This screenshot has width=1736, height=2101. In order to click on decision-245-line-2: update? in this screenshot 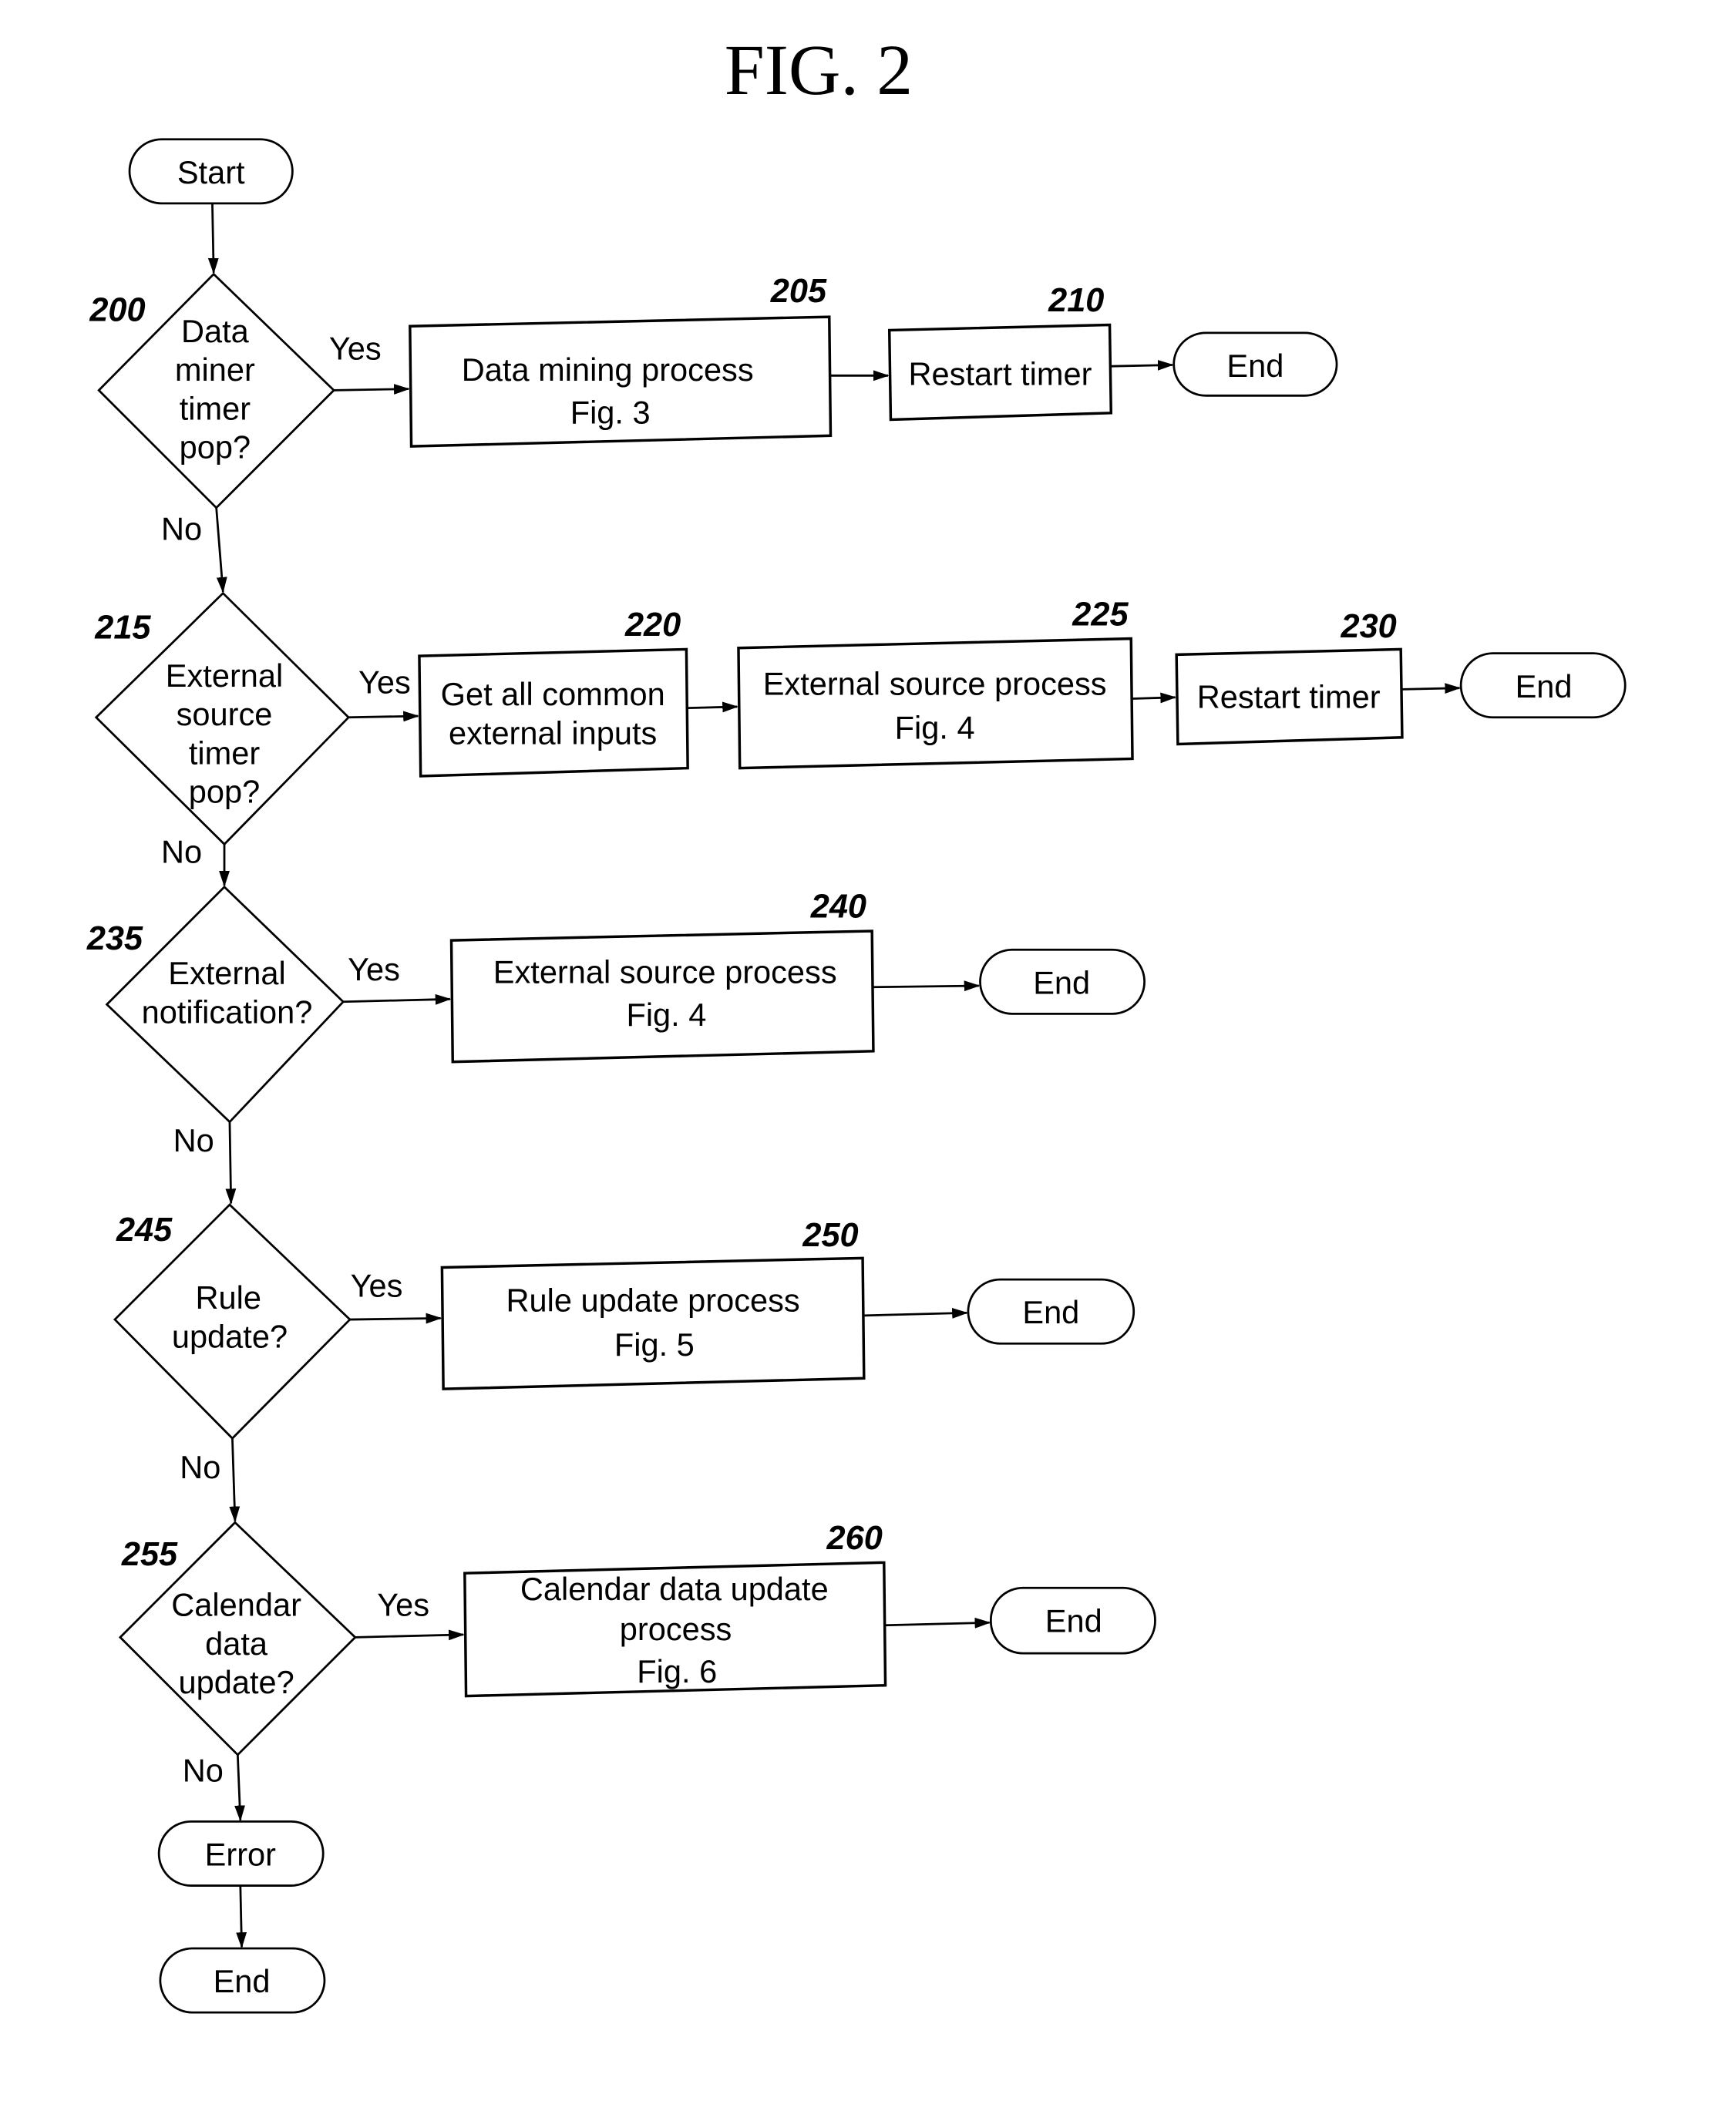, I will do `click(230, 1336)`.